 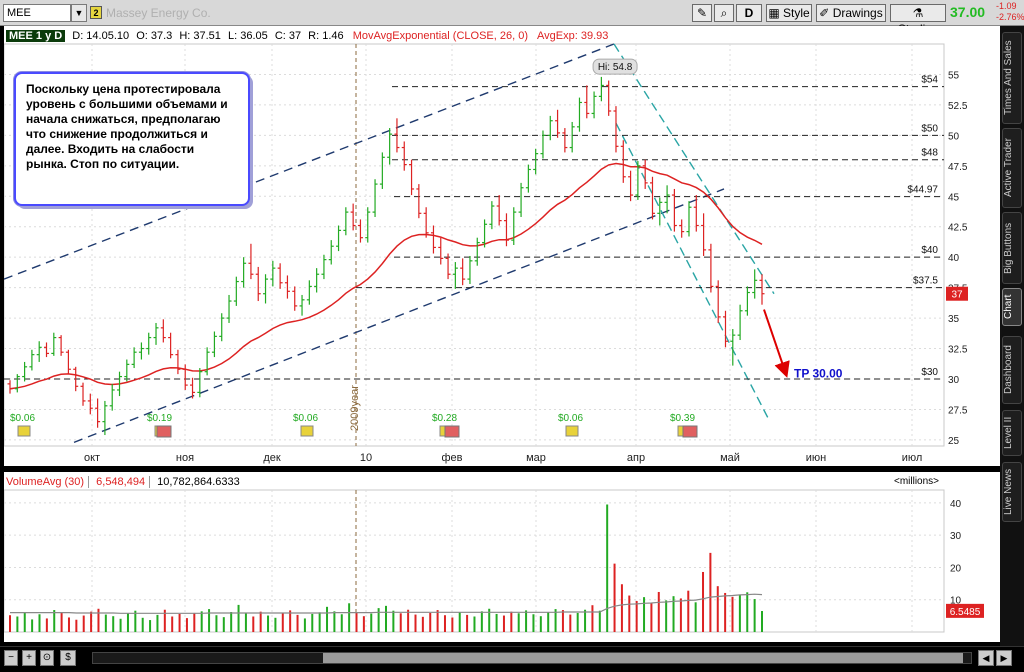 What do you see at coordinates (200, 36) in the screenshot?
I see `bar-high: H: 37.51` at bounding box center [200, 36].